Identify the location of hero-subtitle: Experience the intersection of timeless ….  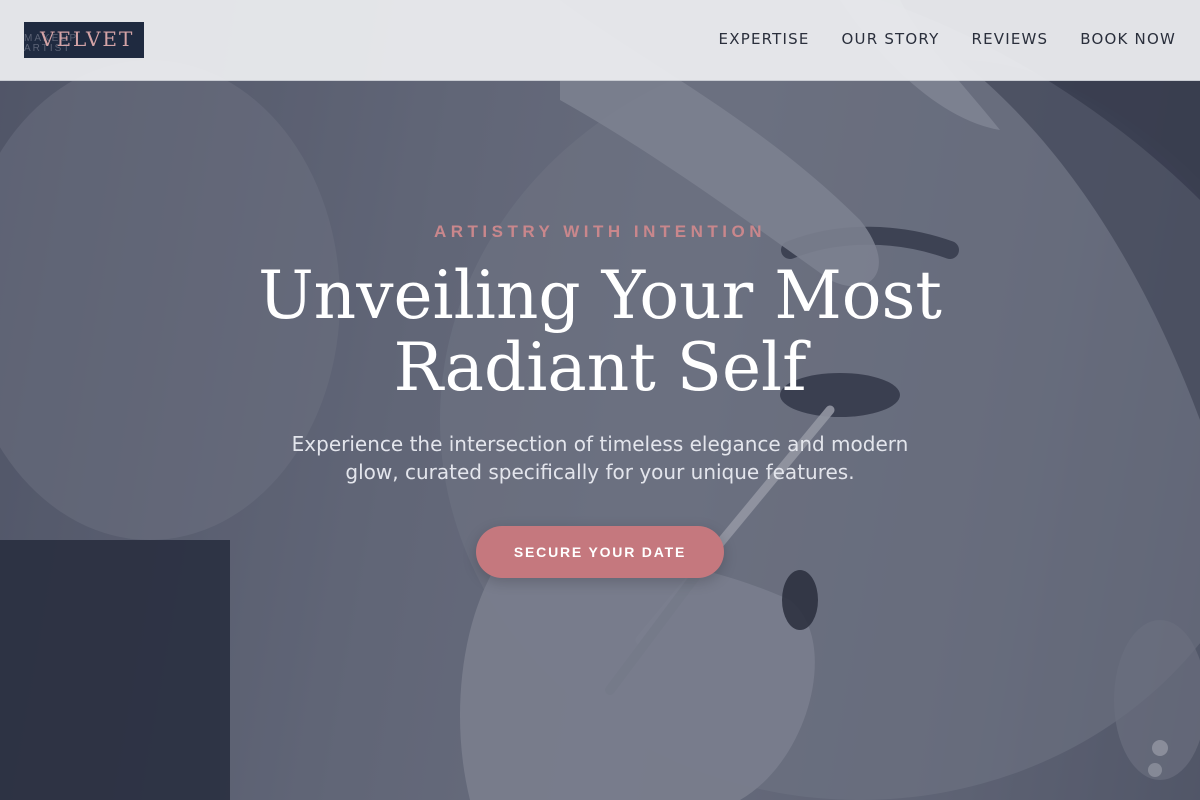
(600, 458).